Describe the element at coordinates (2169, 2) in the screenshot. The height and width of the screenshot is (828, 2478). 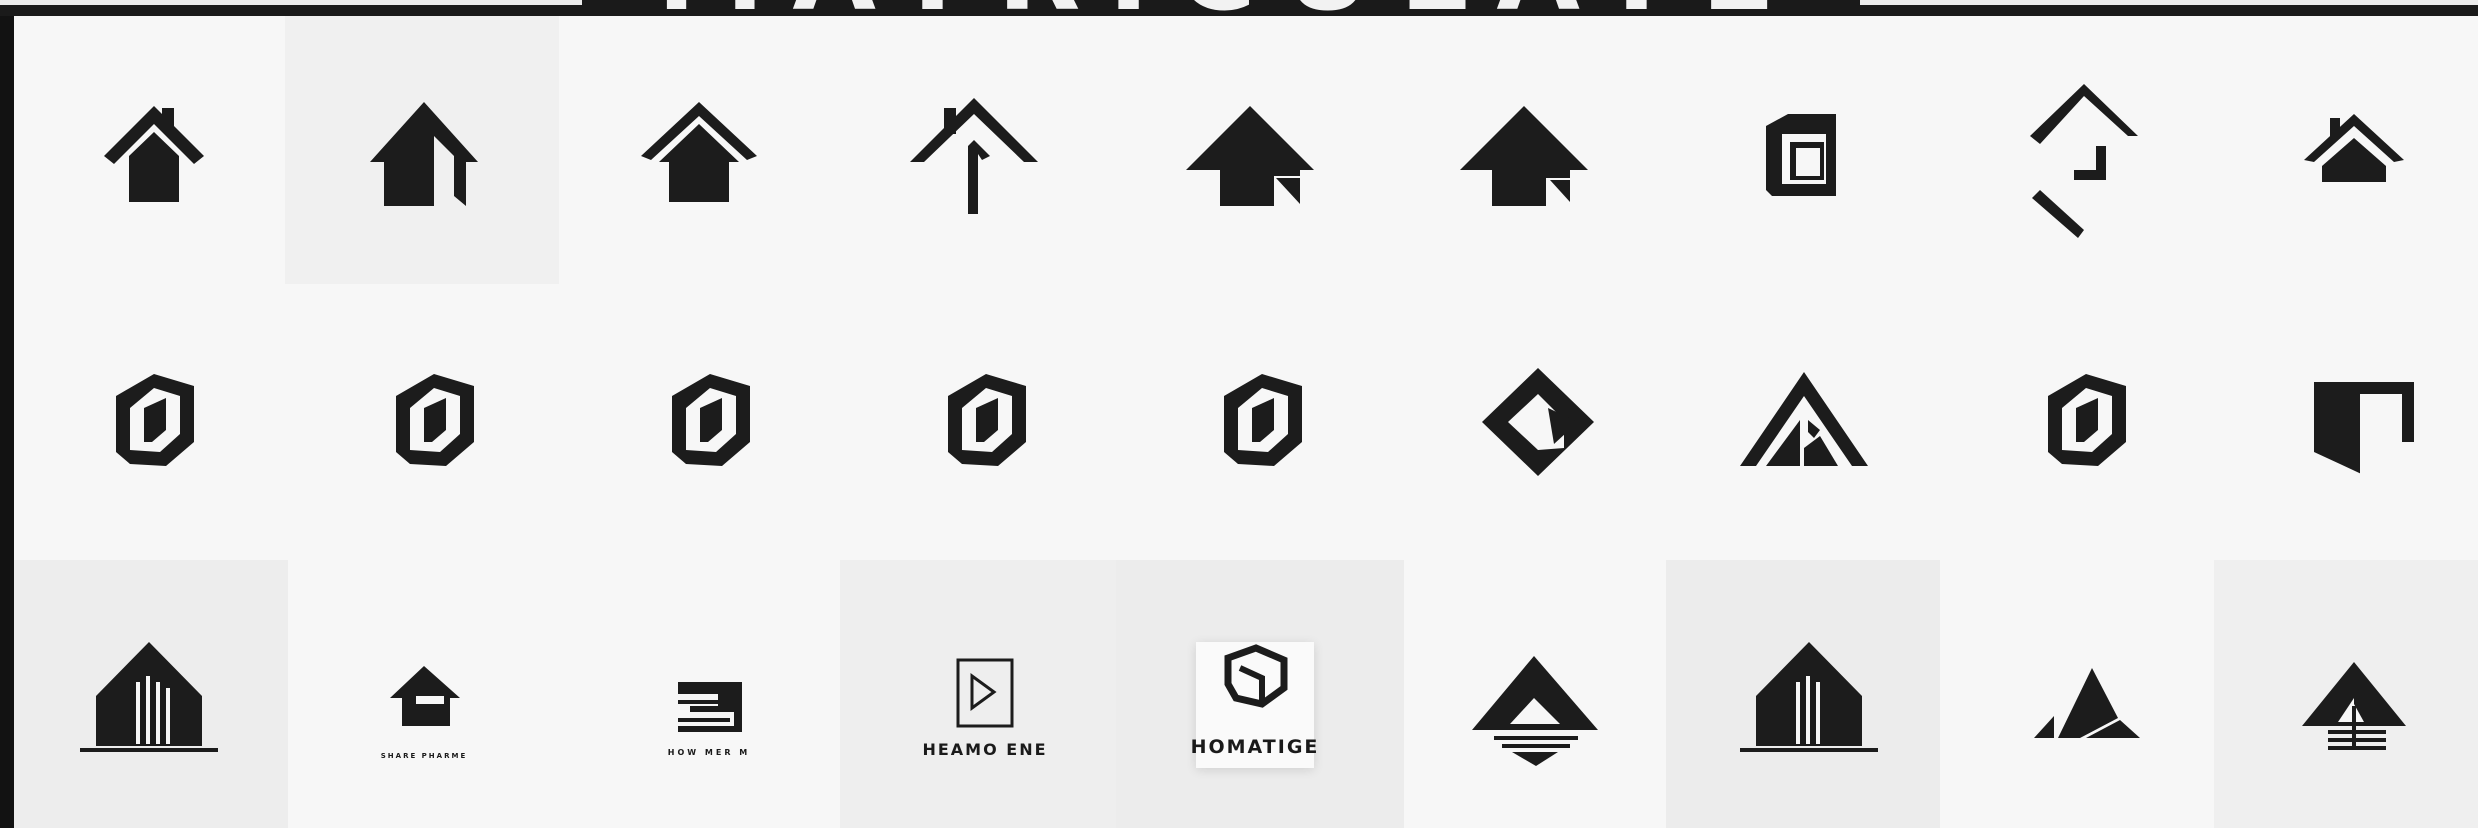
I see `top-rule-right` at that location.